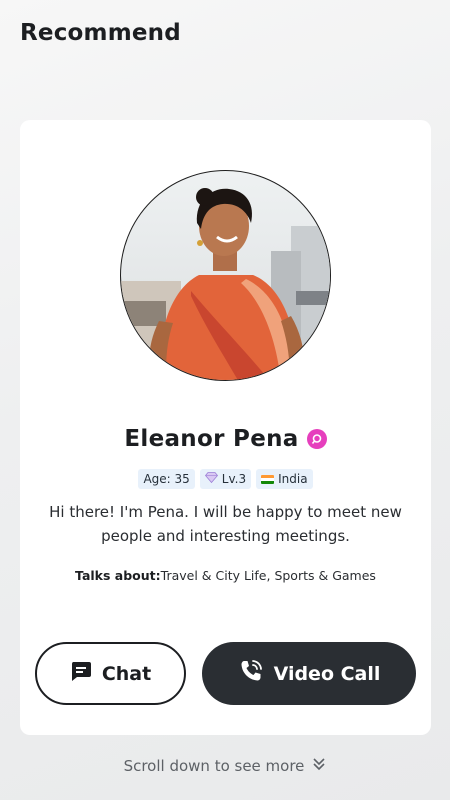 The height and width of the screenshot is (800, 450). I want to click on video-call-button: Video Call, so click(309, 673).